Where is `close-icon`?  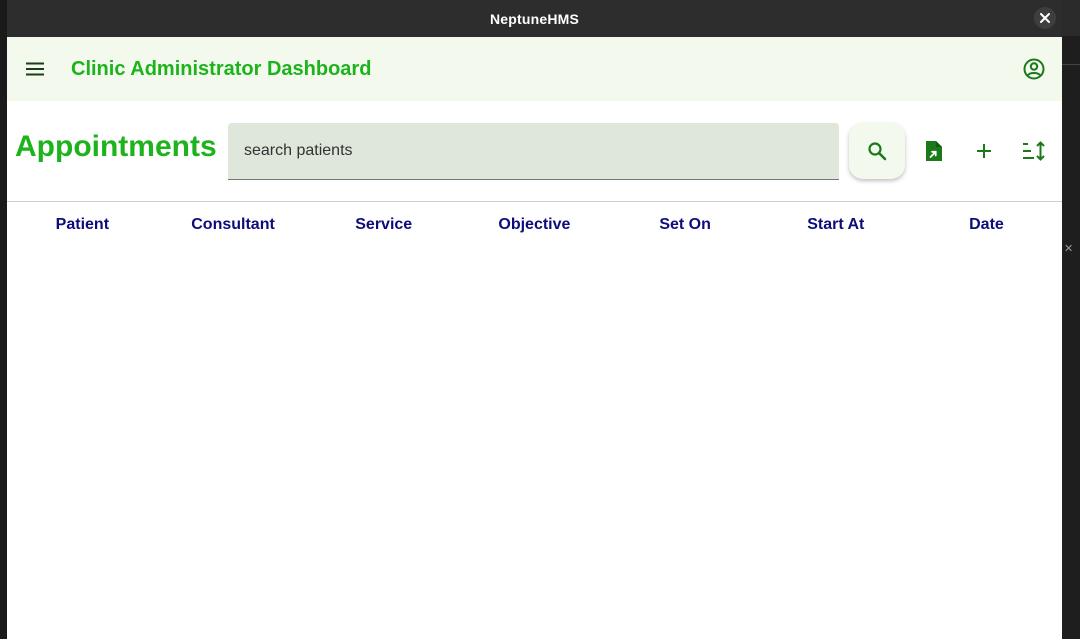 close-icon is located at coordinates (1045, 18).